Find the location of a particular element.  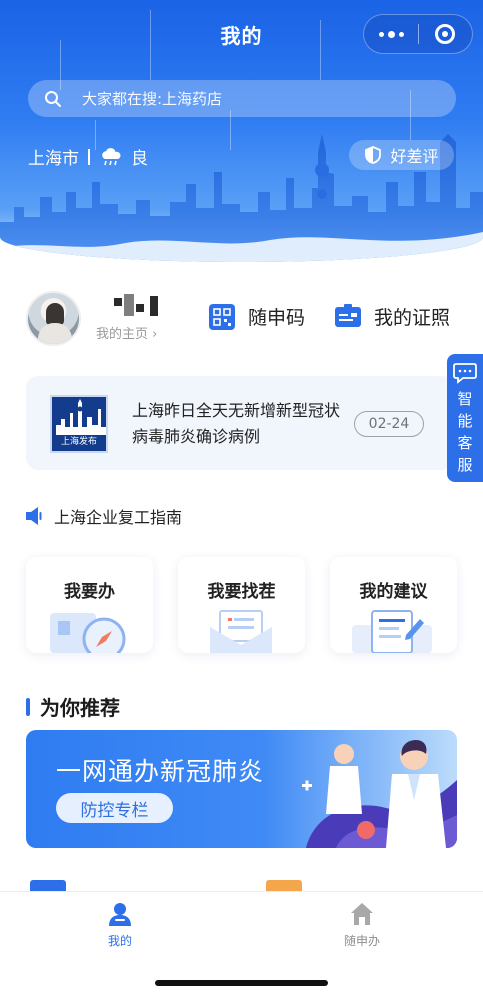

air-quality: 良 is located at coordinates (139, 159).